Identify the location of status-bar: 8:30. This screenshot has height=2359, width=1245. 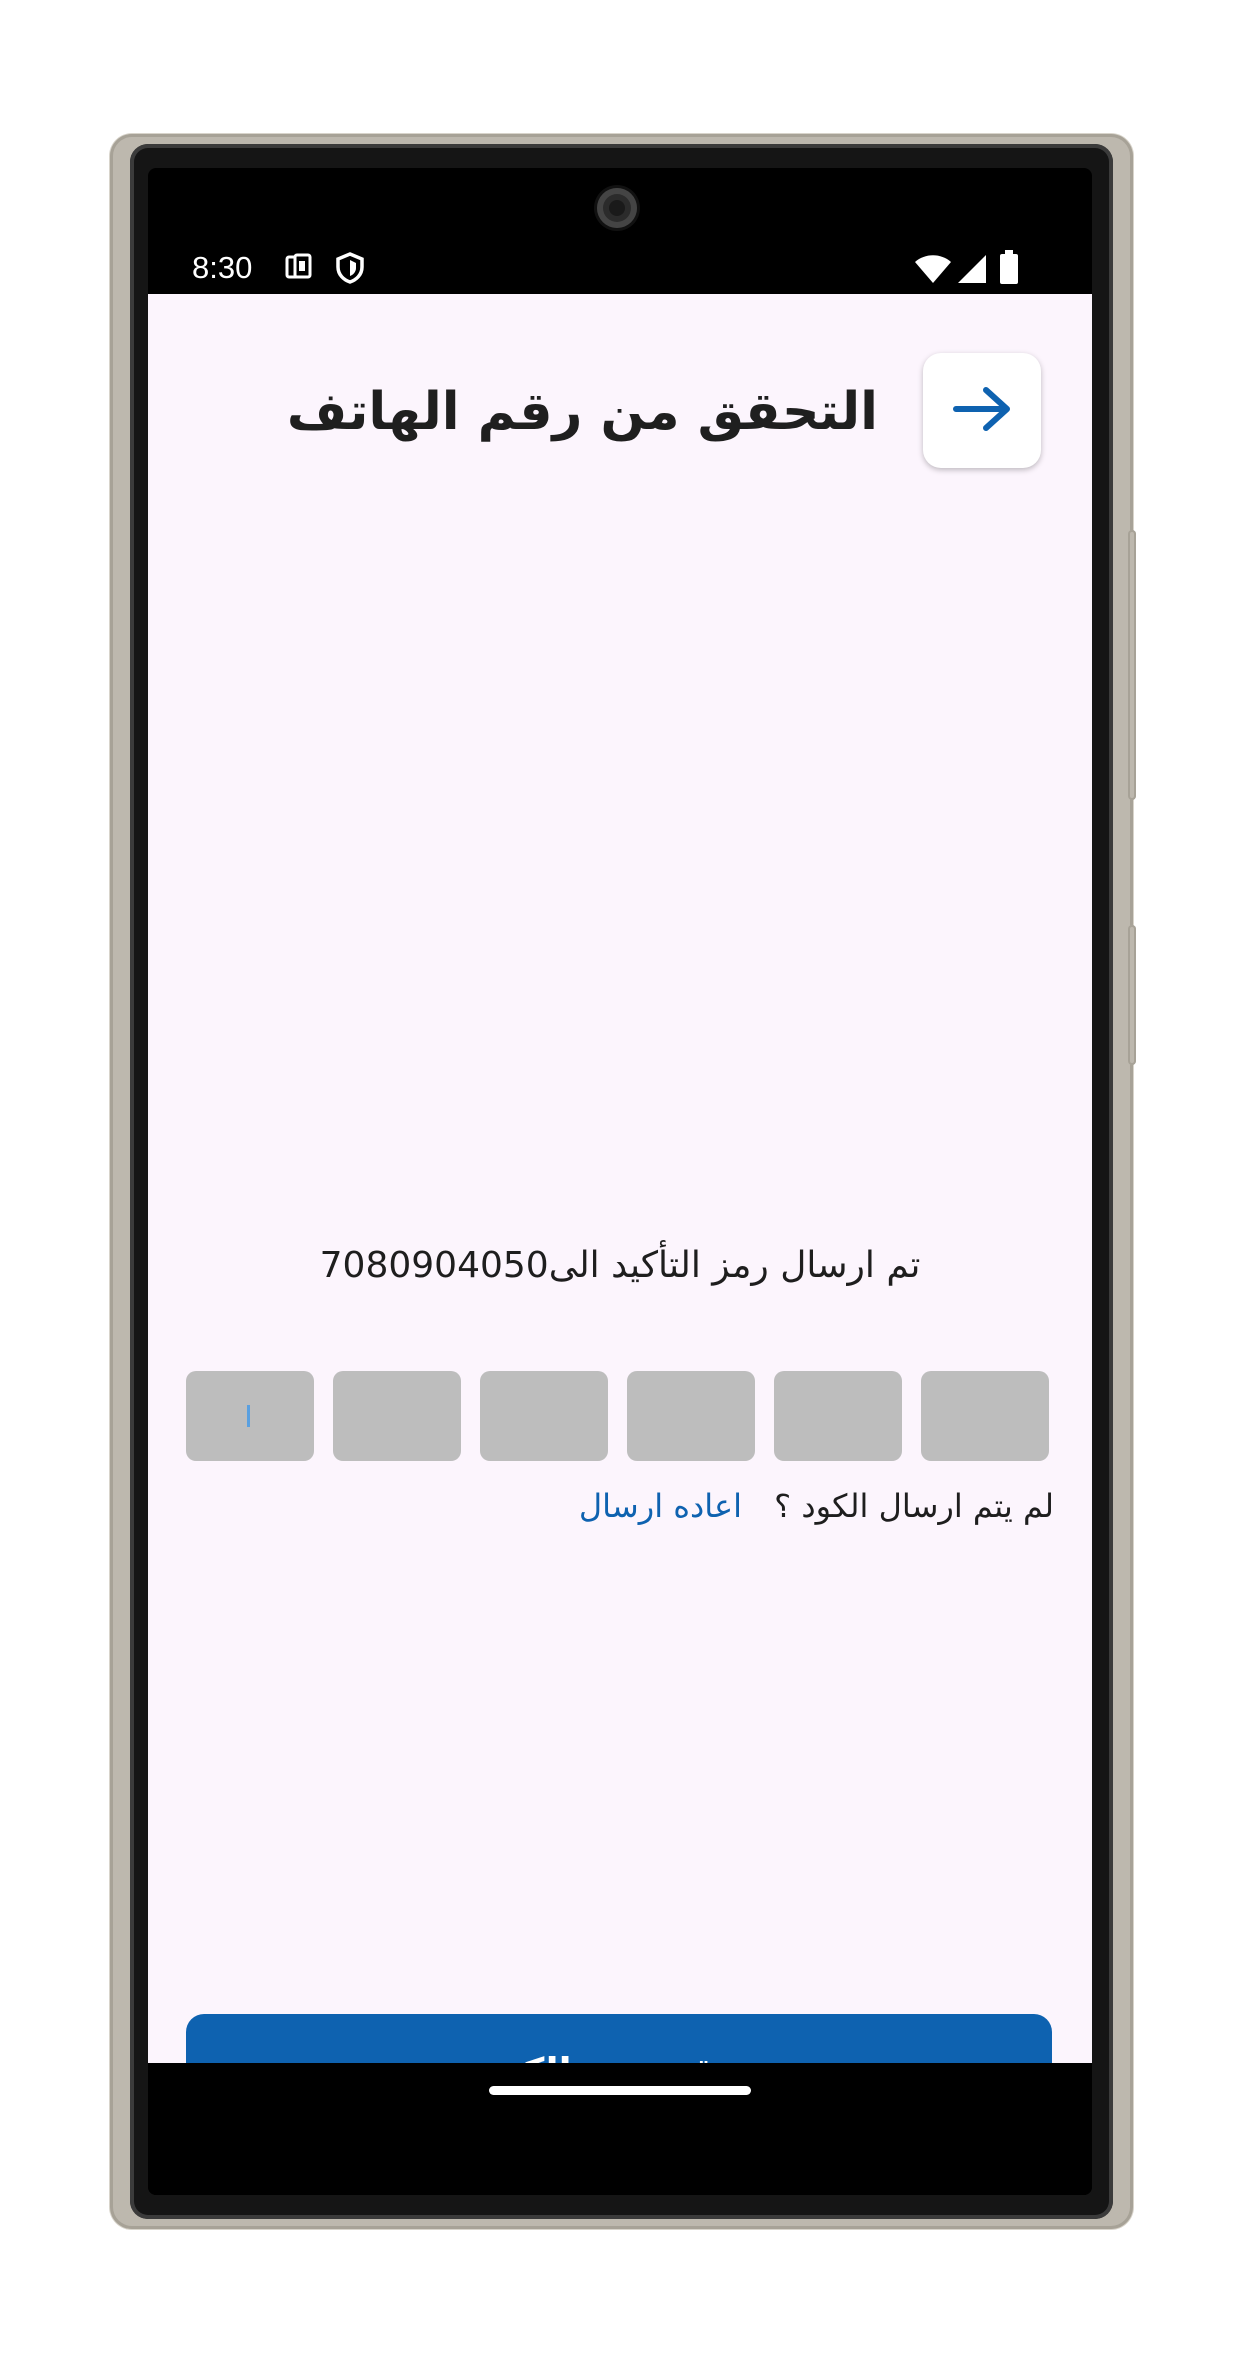
(620, 268).